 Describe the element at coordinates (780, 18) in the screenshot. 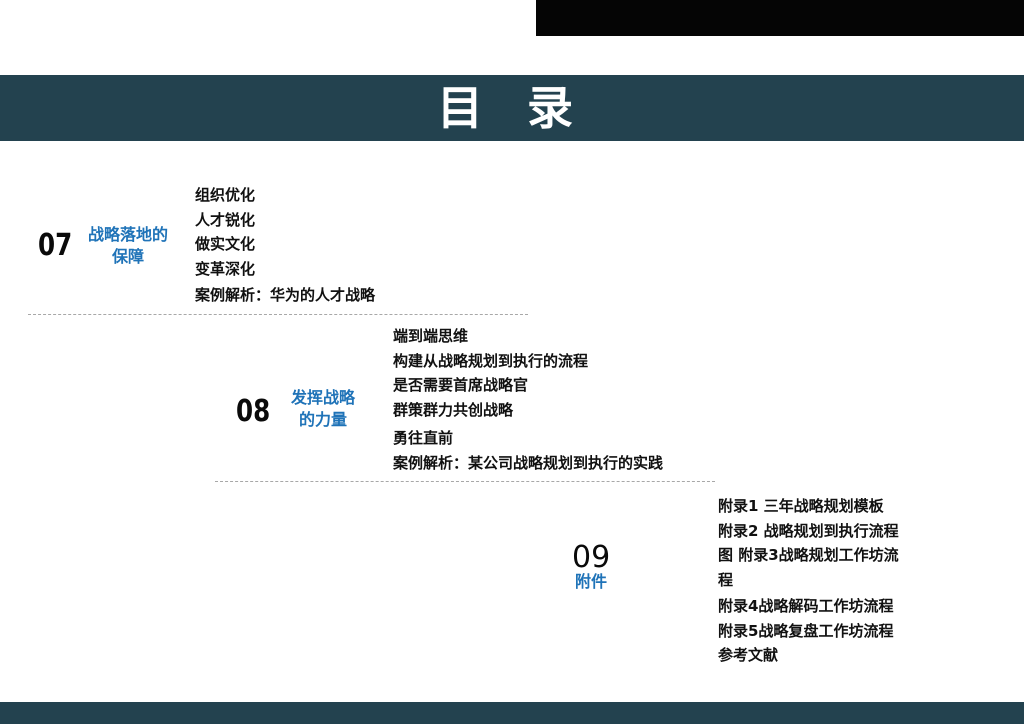

I see `top-decorative-bar` at that location.